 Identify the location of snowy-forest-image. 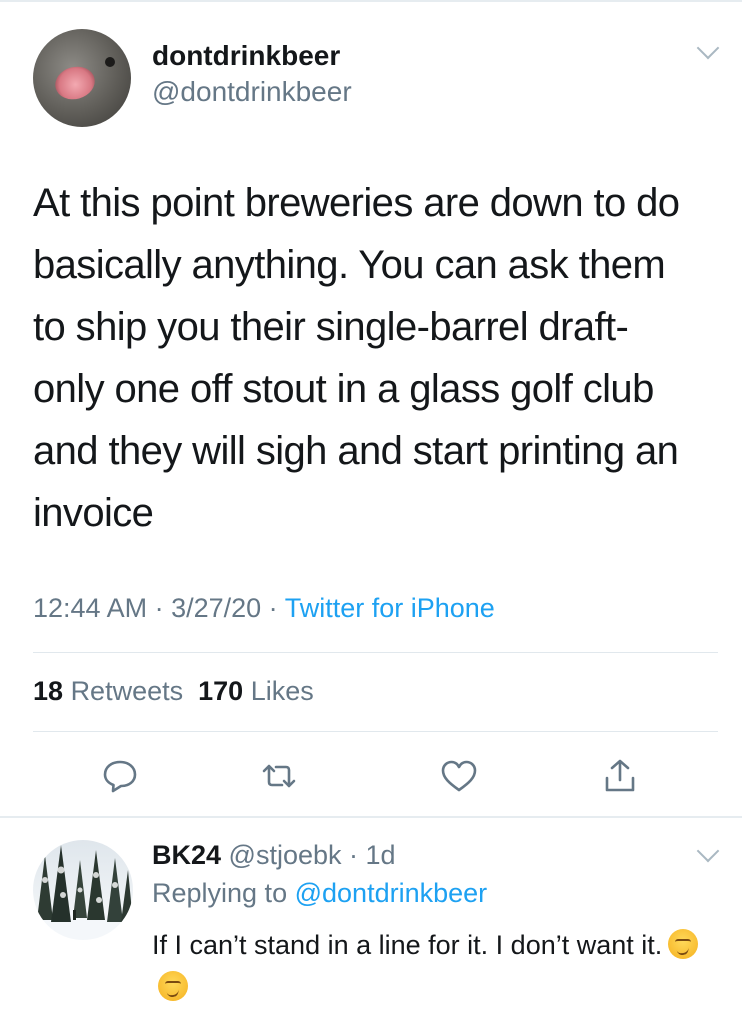
(83, 892).